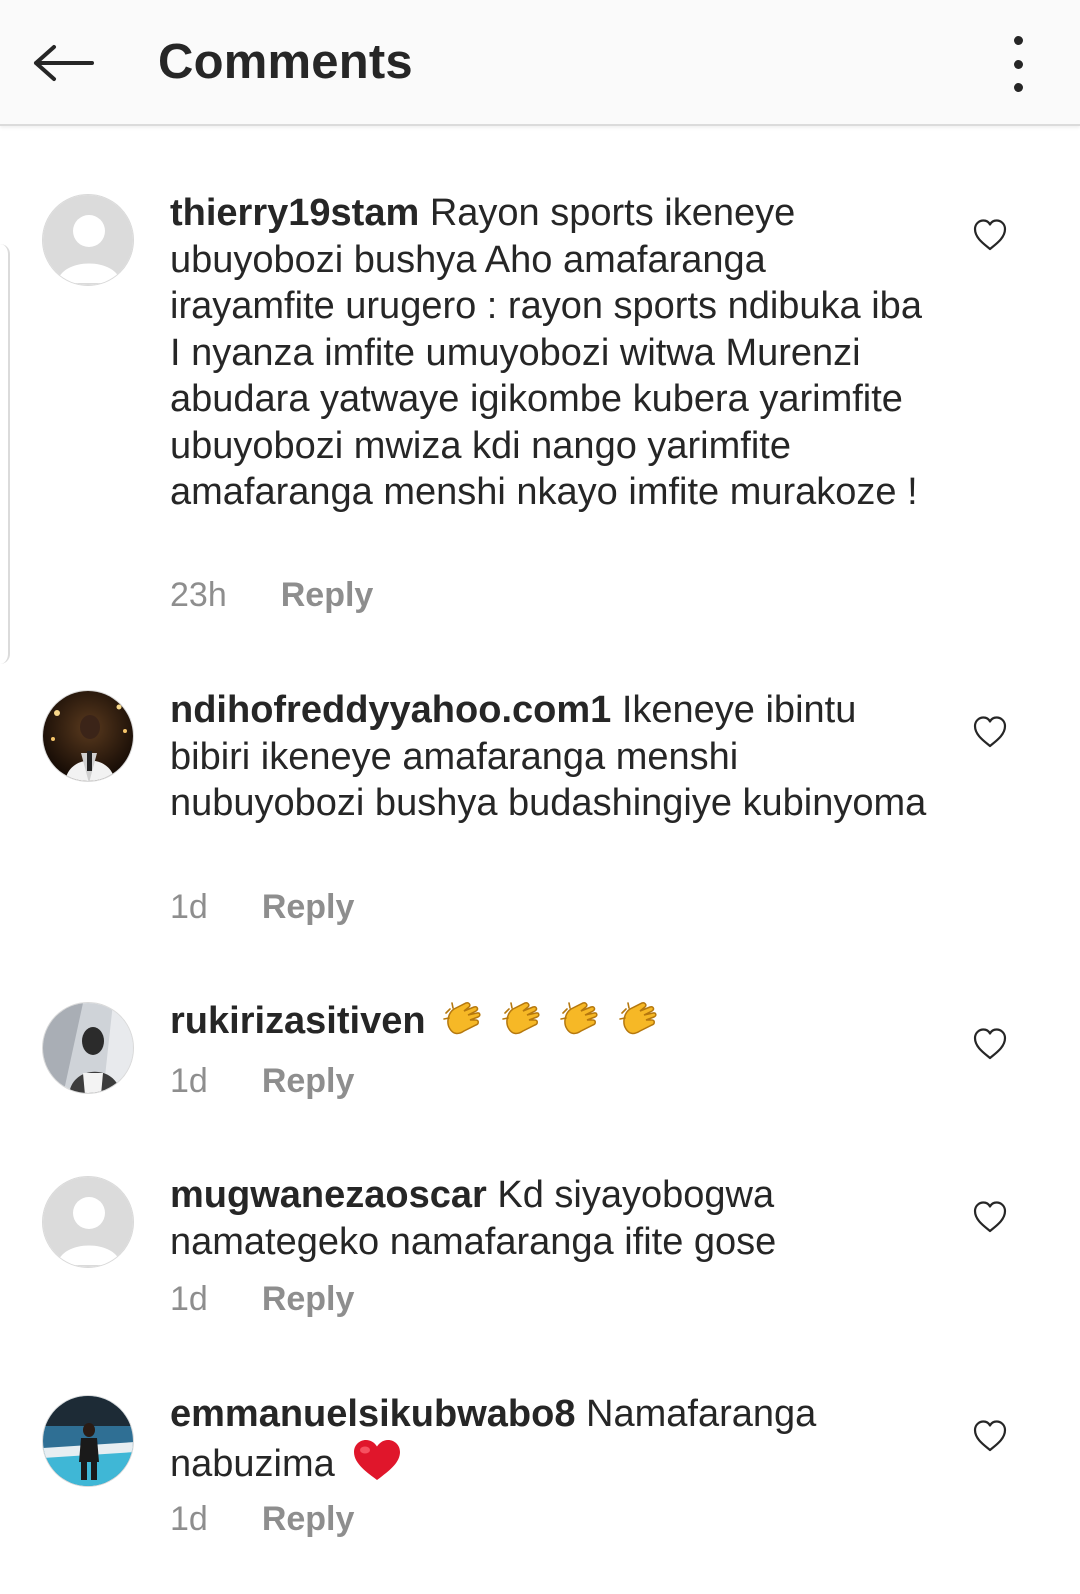 This screenshot has width=1080, height=1594. I want to click on comment-username: mugwanezaoscar, so click(328, 1195).